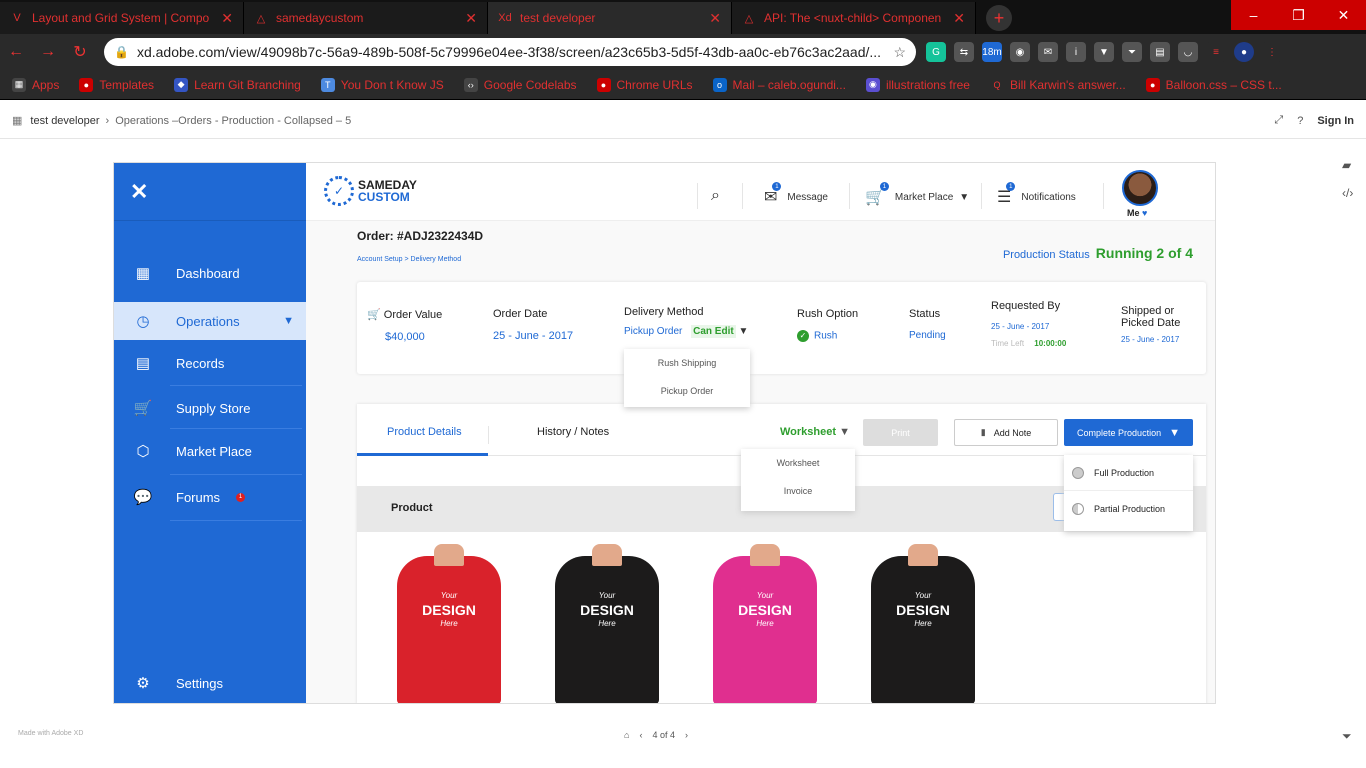 The width and height of the screenshot is (1366, 768). What do you see at coordinates (1140, 188) in the screenshot?
I see `avatar` at bounding box center [1140, 188].